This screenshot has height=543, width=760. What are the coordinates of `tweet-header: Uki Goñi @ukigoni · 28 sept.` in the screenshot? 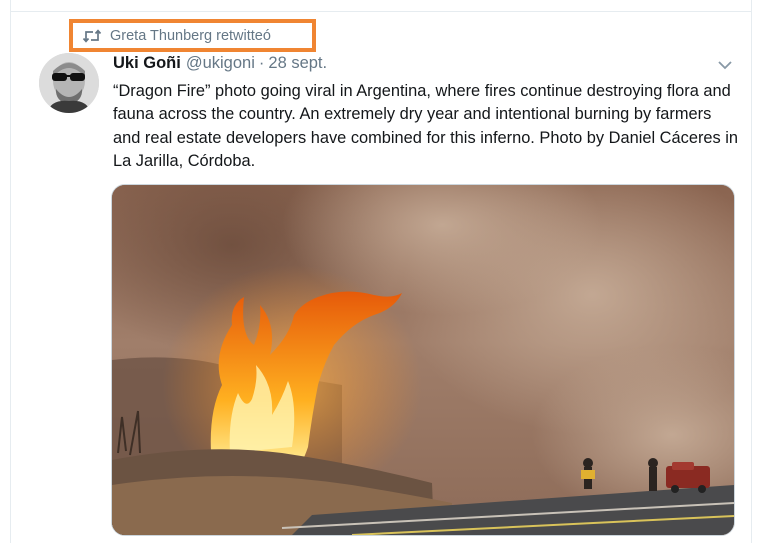 It's located at (220, 65).